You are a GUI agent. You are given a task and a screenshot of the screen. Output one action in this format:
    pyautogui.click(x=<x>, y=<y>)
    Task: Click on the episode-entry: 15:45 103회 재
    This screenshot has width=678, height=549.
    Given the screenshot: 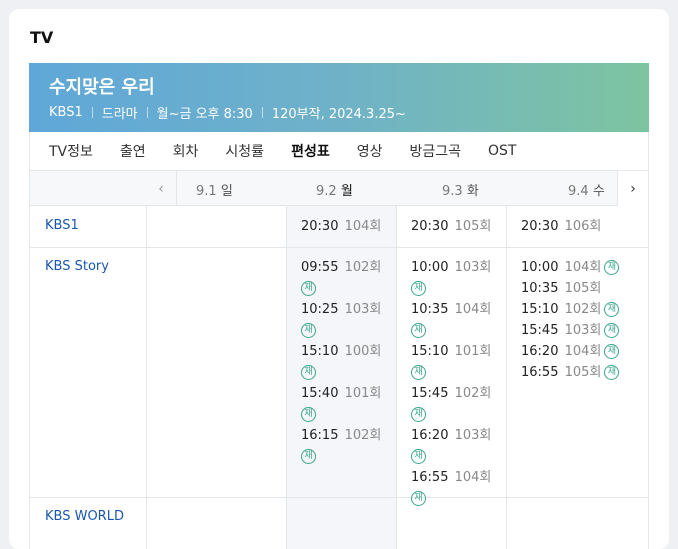 What is the action you would take?
    pyautogui.click(x=570, y=330)
    